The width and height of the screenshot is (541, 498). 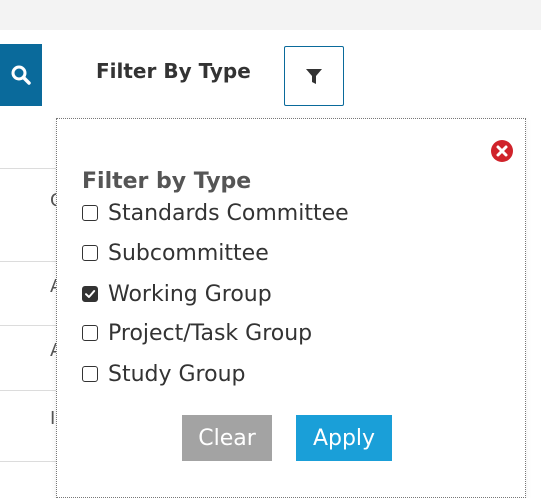 What do you see at coordinates (227, 438) in the screenshot?
I see `clear-button: Clear` at bounding box center [227, 438].